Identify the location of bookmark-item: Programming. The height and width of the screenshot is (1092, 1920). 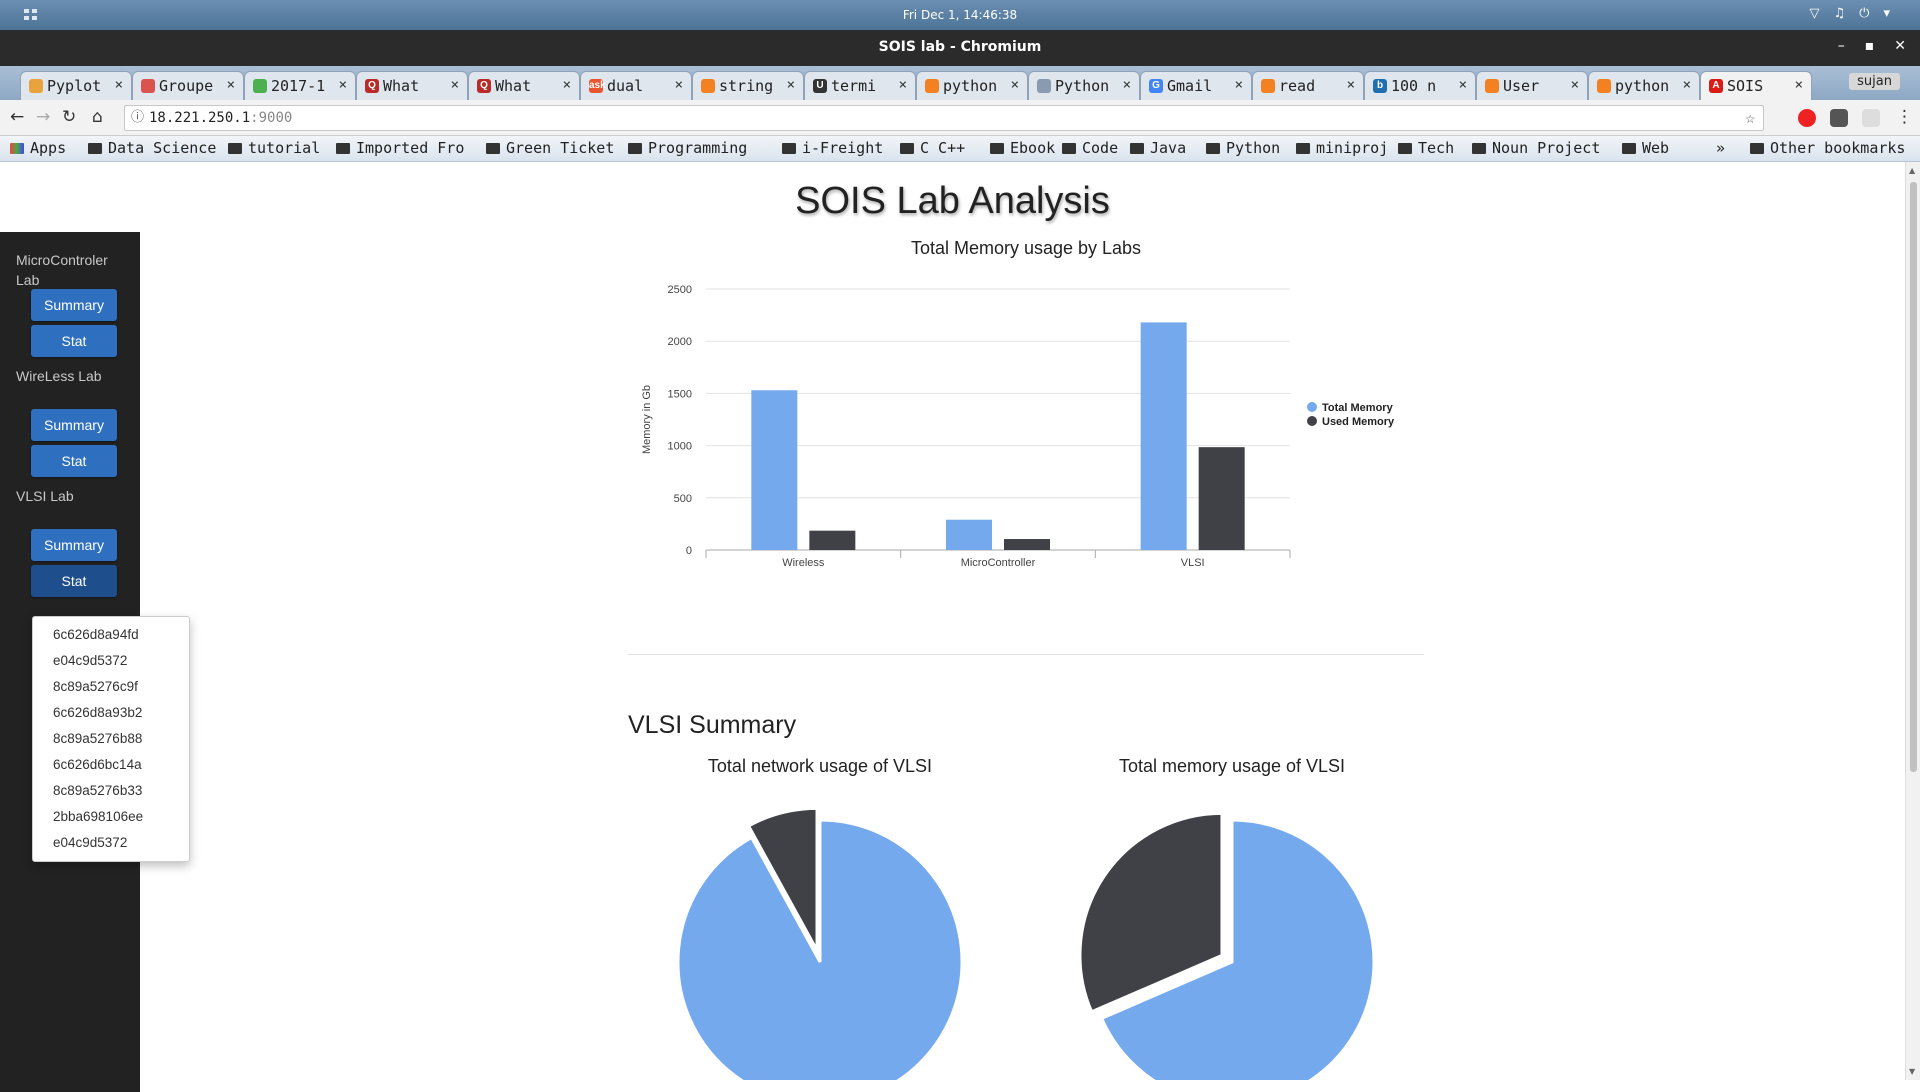
(687, 148).